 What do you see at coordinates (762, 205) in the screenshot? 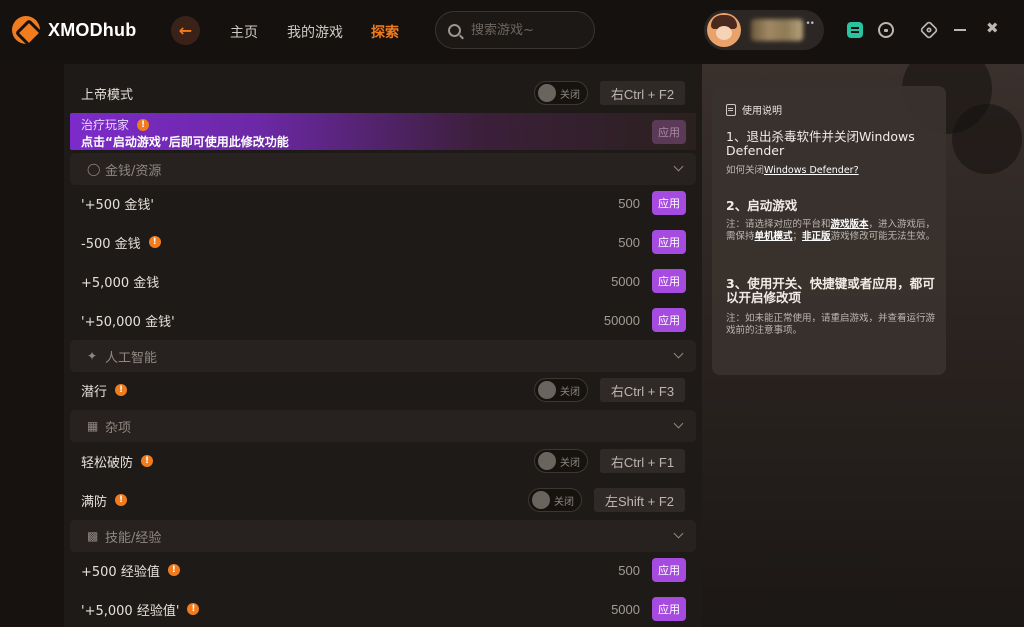
I see `step2-title-text: 2、启动游戏` at bounding box center [762, 205].